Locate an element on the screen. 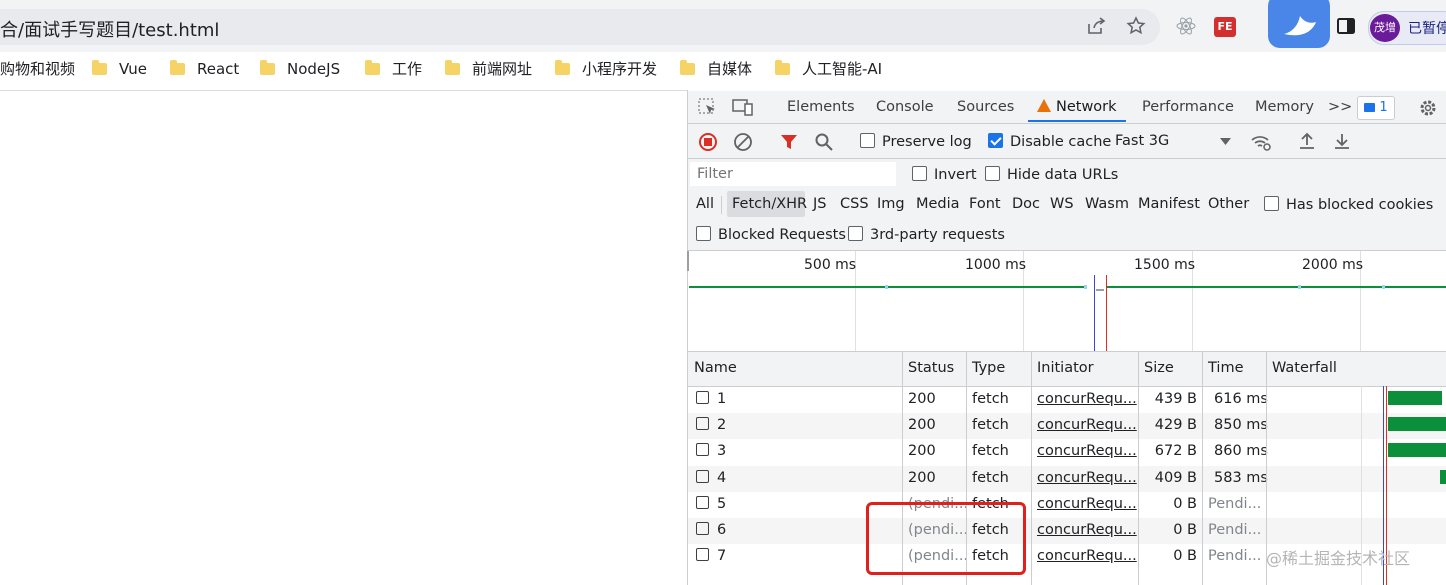 Image resolution: width=1446 pixels, height=585 pixels. overview-handle is located at coordinates (688, 261).